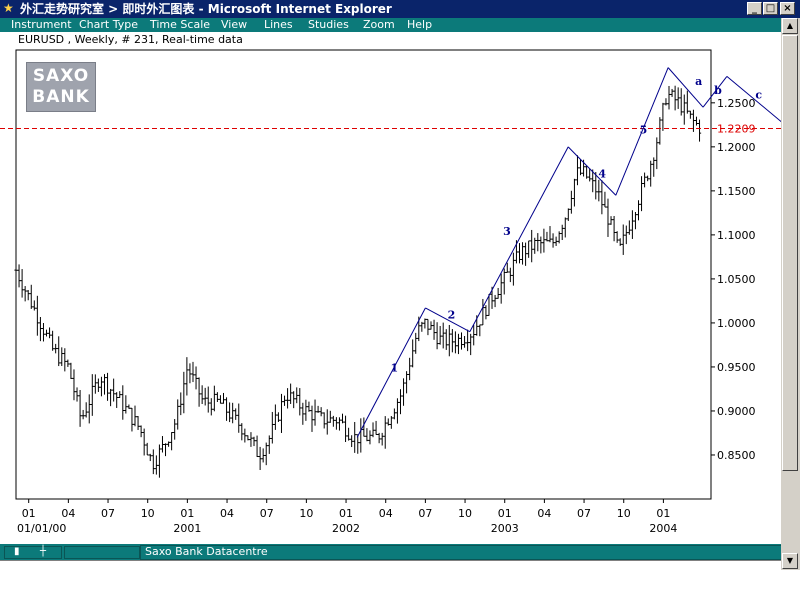 Image resolution: width=800 pixels, height=600 pixels. What do you see at coordinates (61, 97) in the screenshot?
I see `logo-line-2: BANK` at bounding box center [61, 97].